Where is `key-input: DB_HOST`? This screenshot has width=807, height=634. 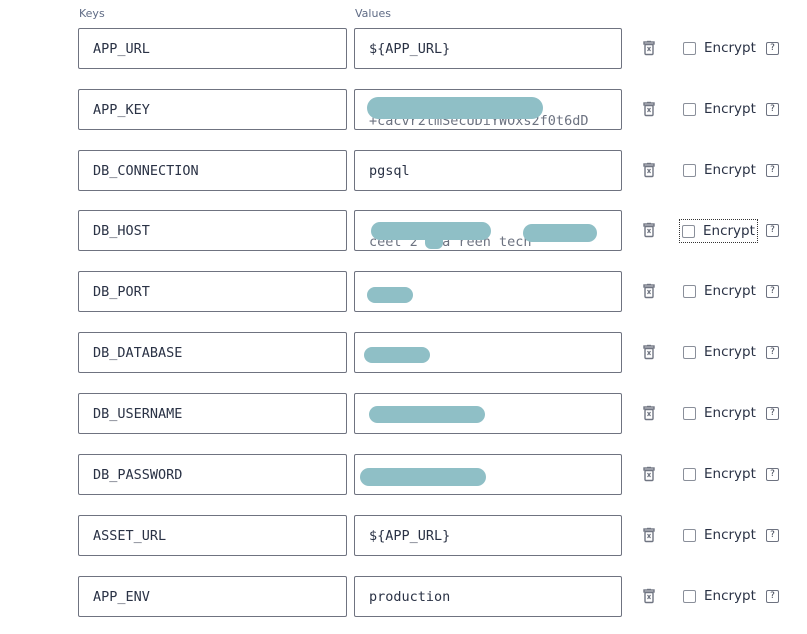
key-input: DB_HOST is located at coordinates (212, 230).